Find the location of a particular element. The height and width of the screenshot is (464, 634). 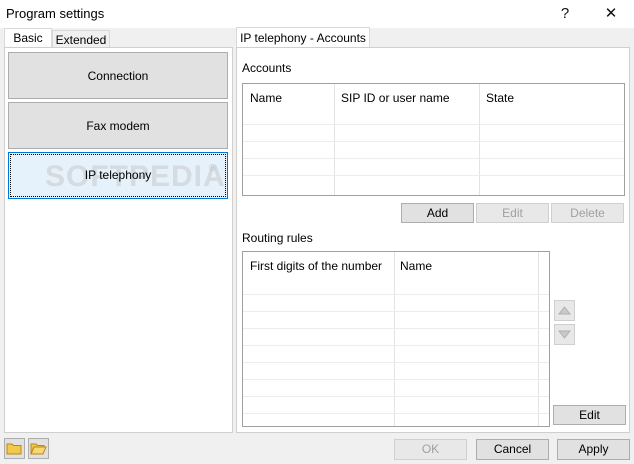

up-triangle-icon is located at coordinates (564, 310).